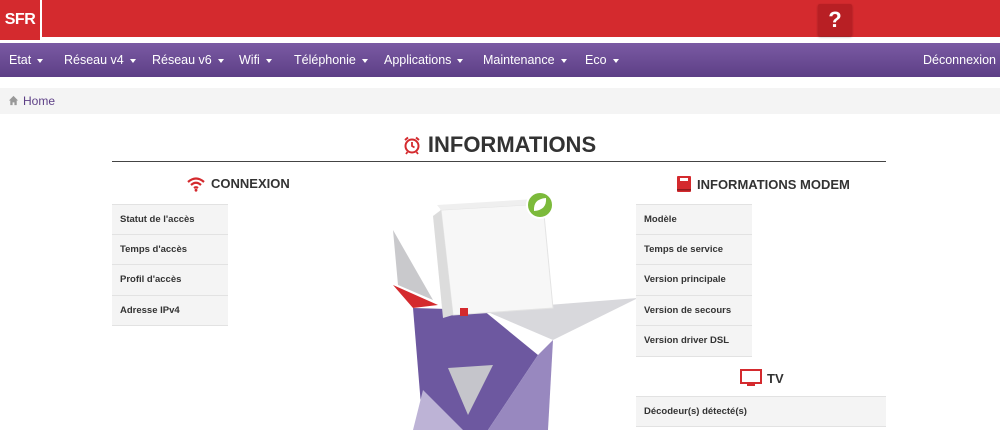 Image resolution: width=1000 pixels, height=430 pixels. What do you see at coordinates (21, 20) in the screenshot?
I see `sfr-logo: SFR` at bounding box center [21, 20].